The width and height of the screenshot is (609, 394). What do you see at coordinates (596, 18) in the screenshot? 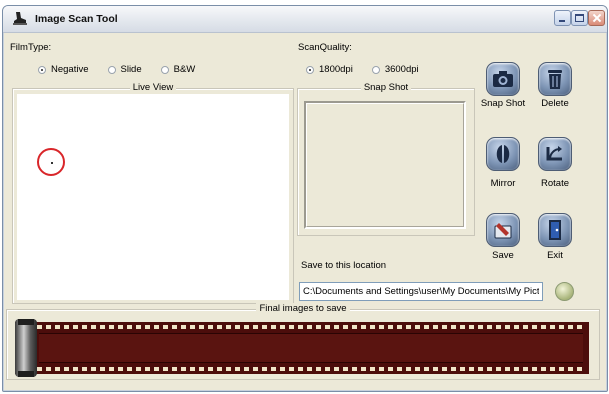
I see `close-button` at bounding box center [596, 18].